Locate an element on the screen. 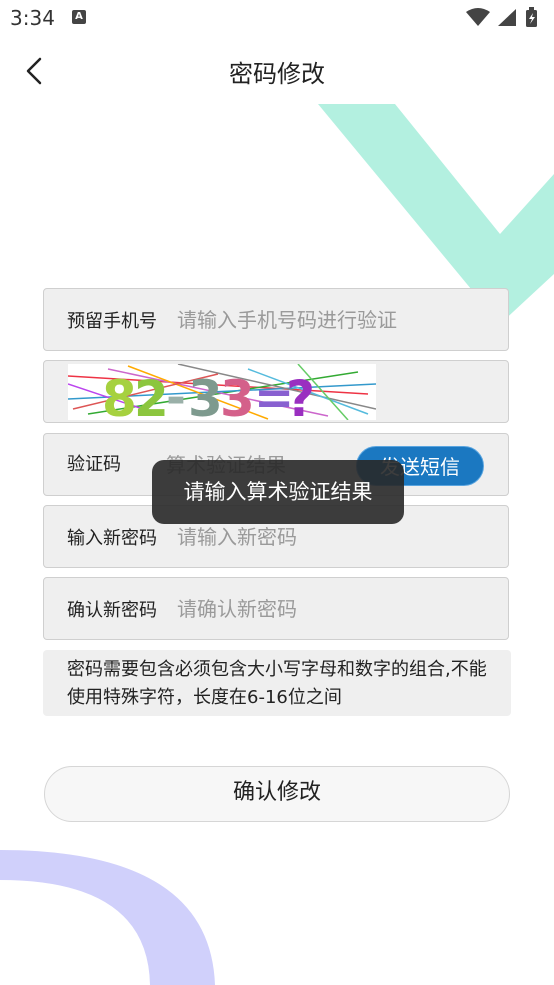 The width and height of the screenshot is (554, 985). page-title: 密码修改 is located at coordinates (277, 74).